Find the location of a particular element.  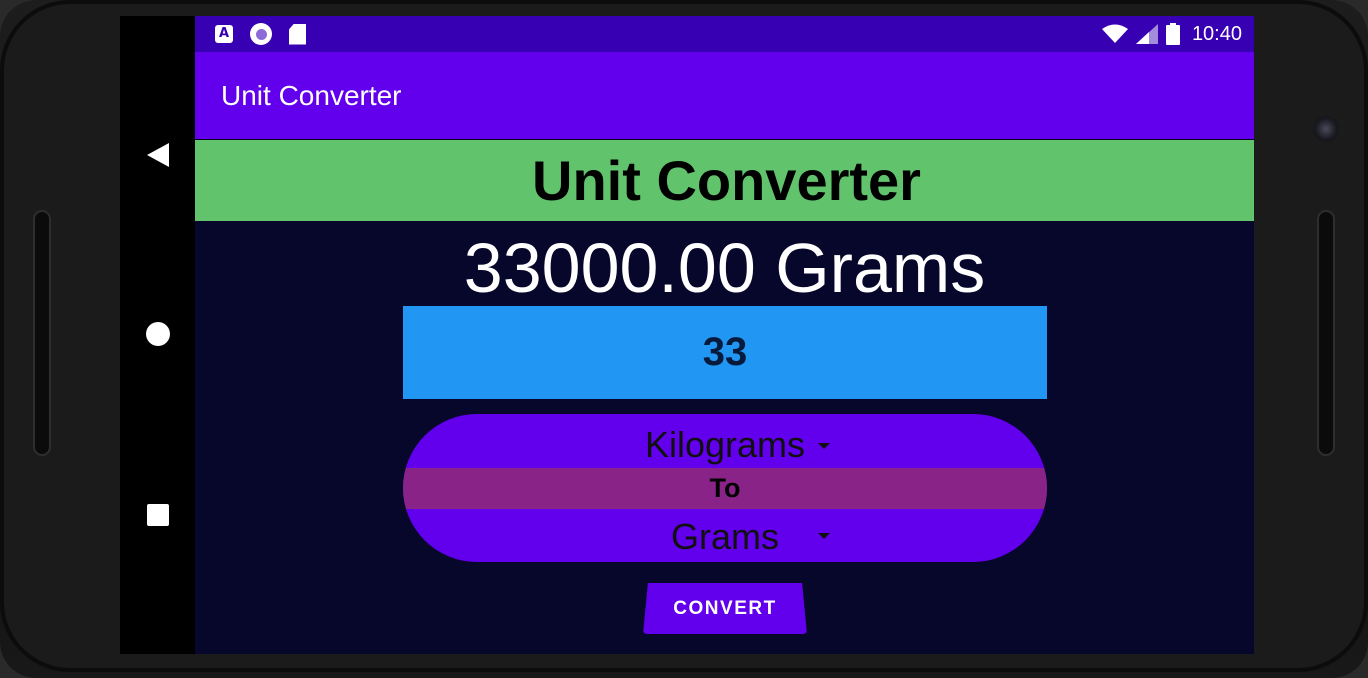

conversion-result: 33000.00 Grams is located at coordinates (724, 268).